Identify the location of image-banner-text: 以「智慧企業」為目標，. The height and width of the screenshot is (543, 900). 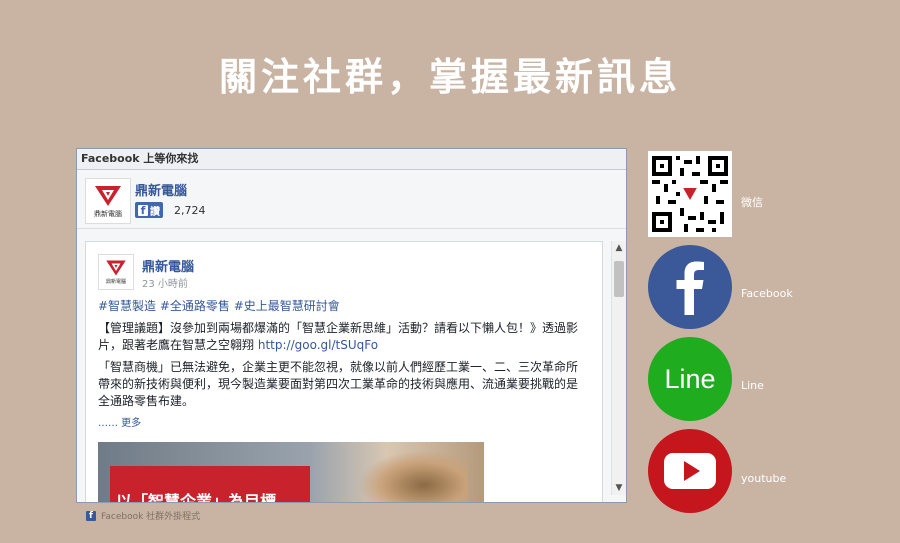
(204, 497).